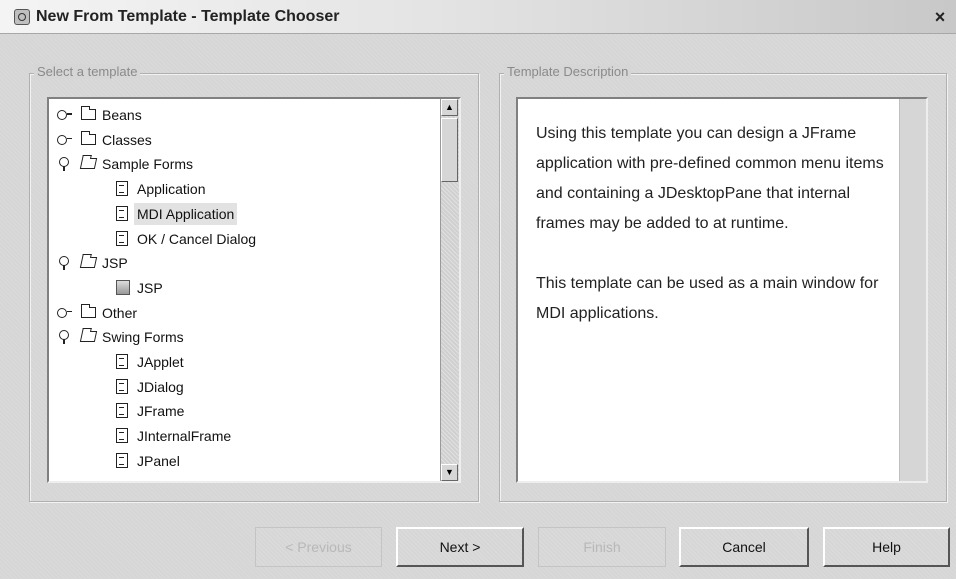 This screenshot has height=579, width=956. Describe the element at coordinates (940, 17) in the screenshot. I see `close-button: ×` at that location.